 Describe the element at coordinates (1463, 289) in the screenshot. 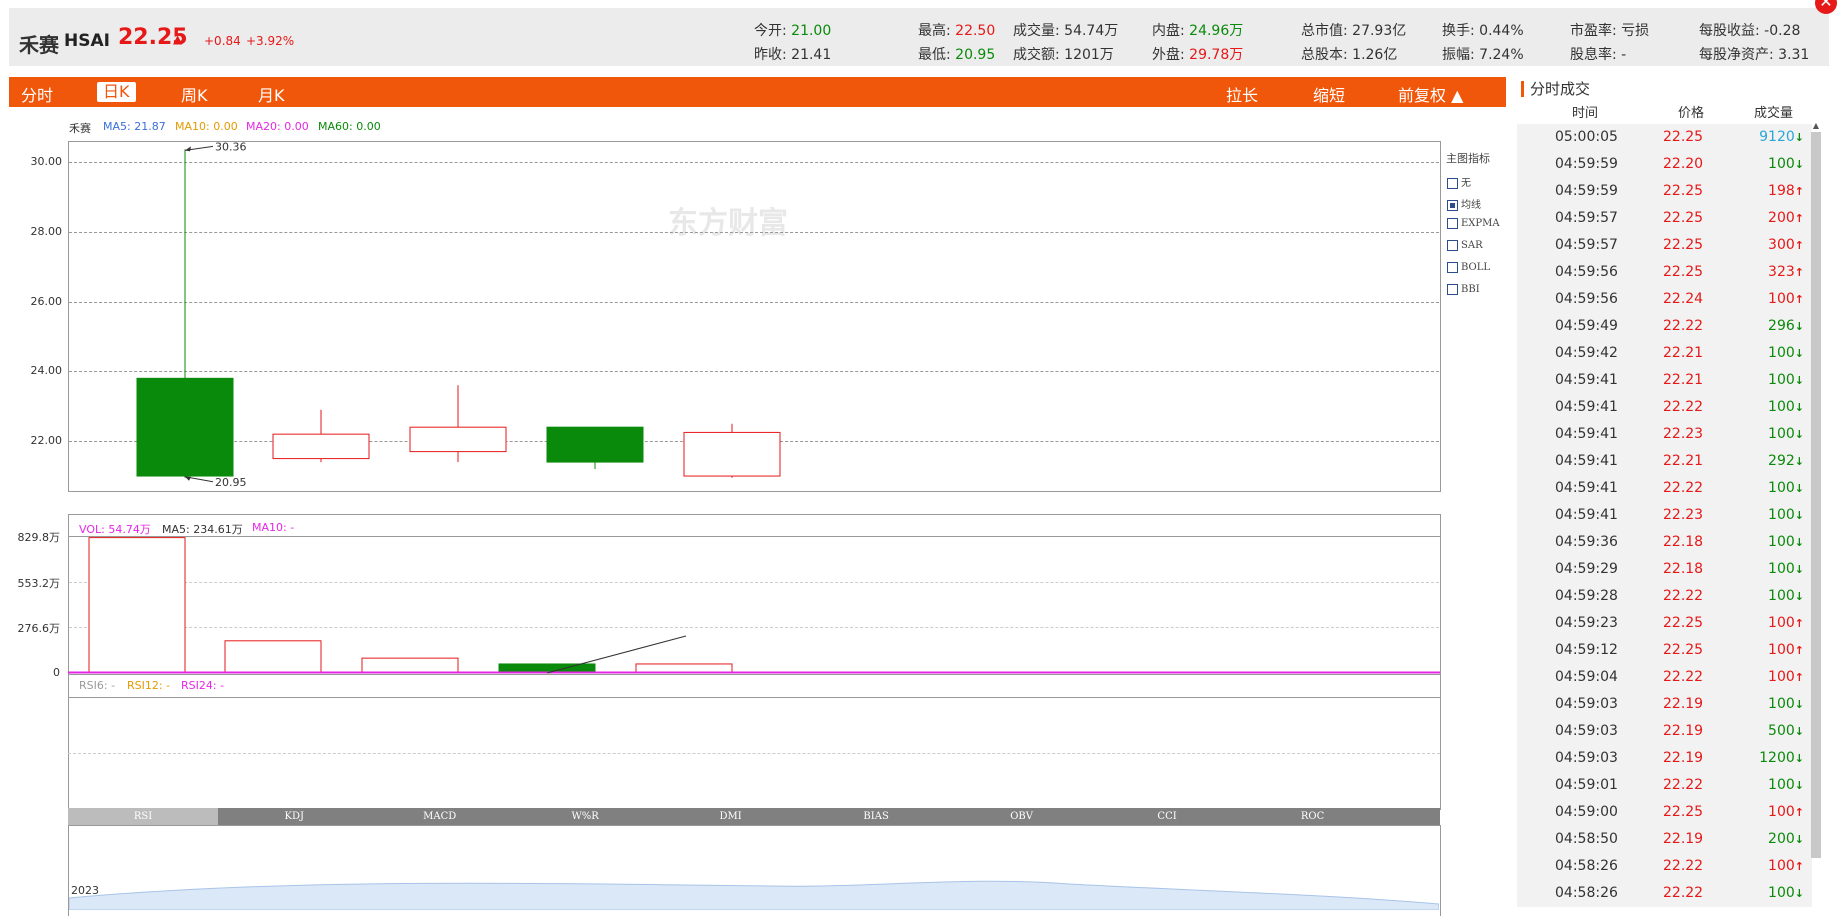

I see `main-indicator-option: BBI` at that location.